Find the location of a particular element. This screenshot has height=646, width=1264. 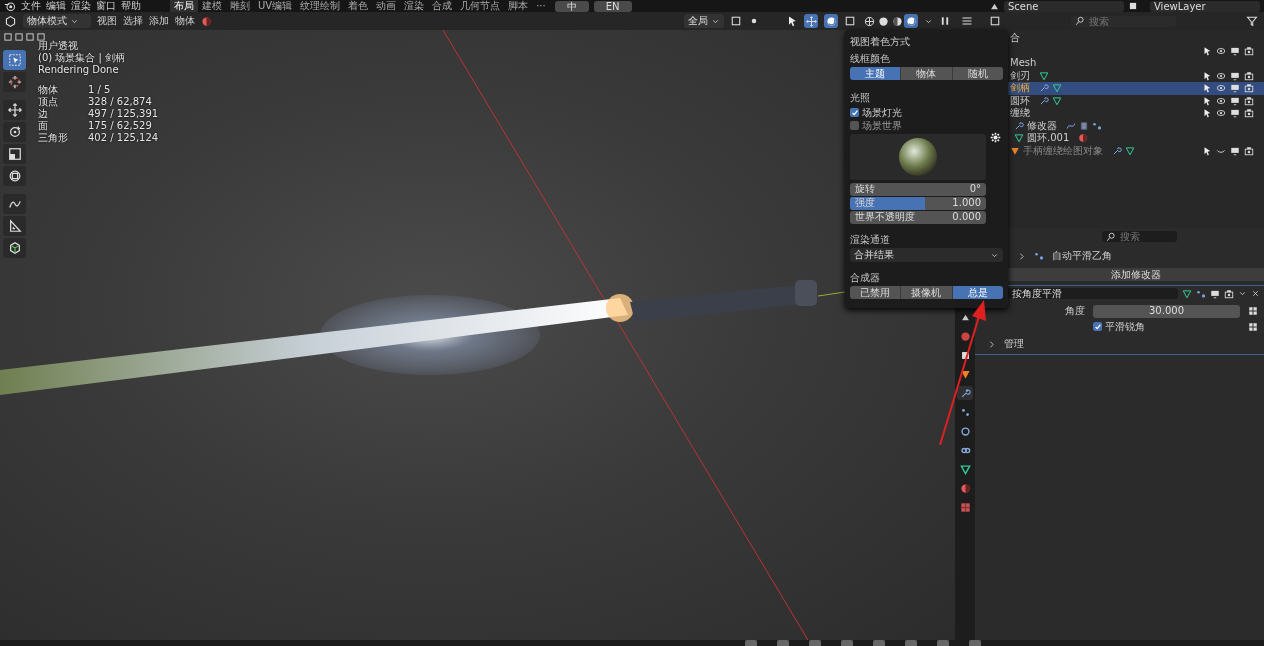

option-button: 已禁用 is located at coordinates (876, 292).